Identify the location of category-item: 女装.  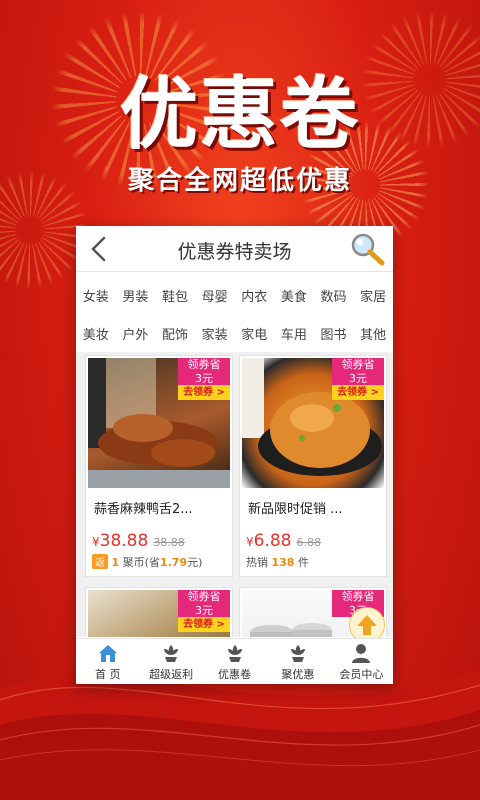
(96, 295).